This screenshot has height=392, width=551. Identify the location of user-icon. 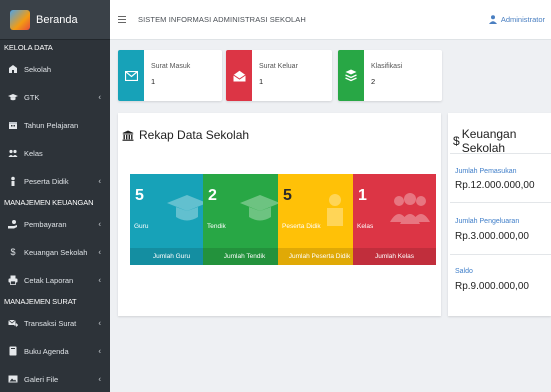
(492, 19).